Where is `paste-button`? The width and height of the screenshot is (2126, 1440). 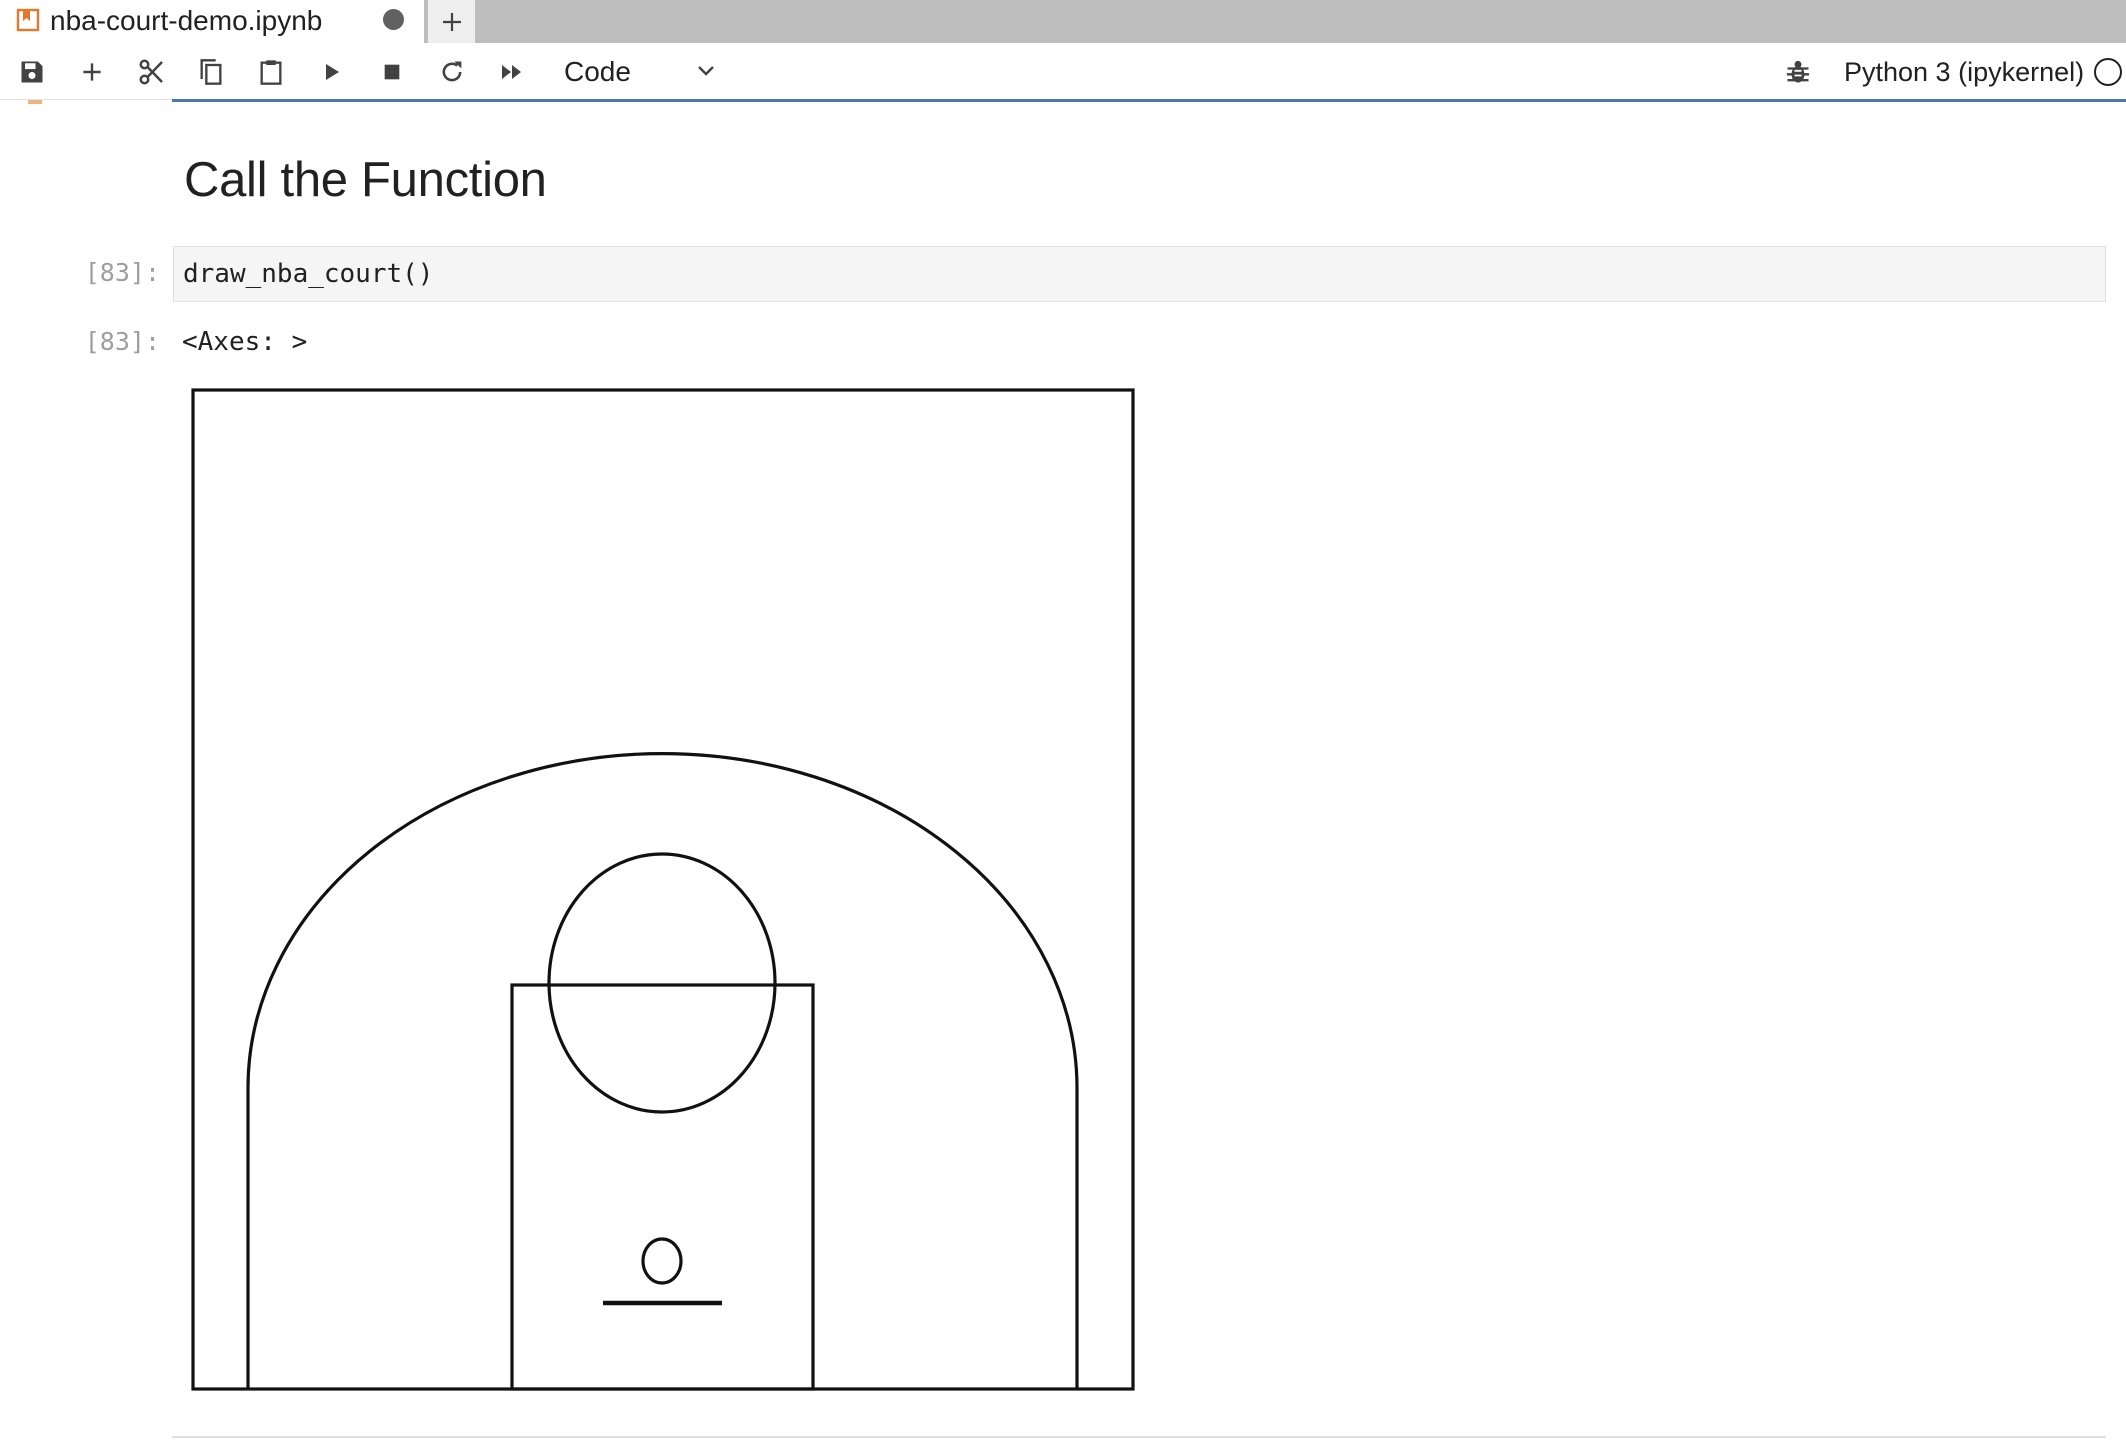 paste-button is located at coordinates (271, 72).